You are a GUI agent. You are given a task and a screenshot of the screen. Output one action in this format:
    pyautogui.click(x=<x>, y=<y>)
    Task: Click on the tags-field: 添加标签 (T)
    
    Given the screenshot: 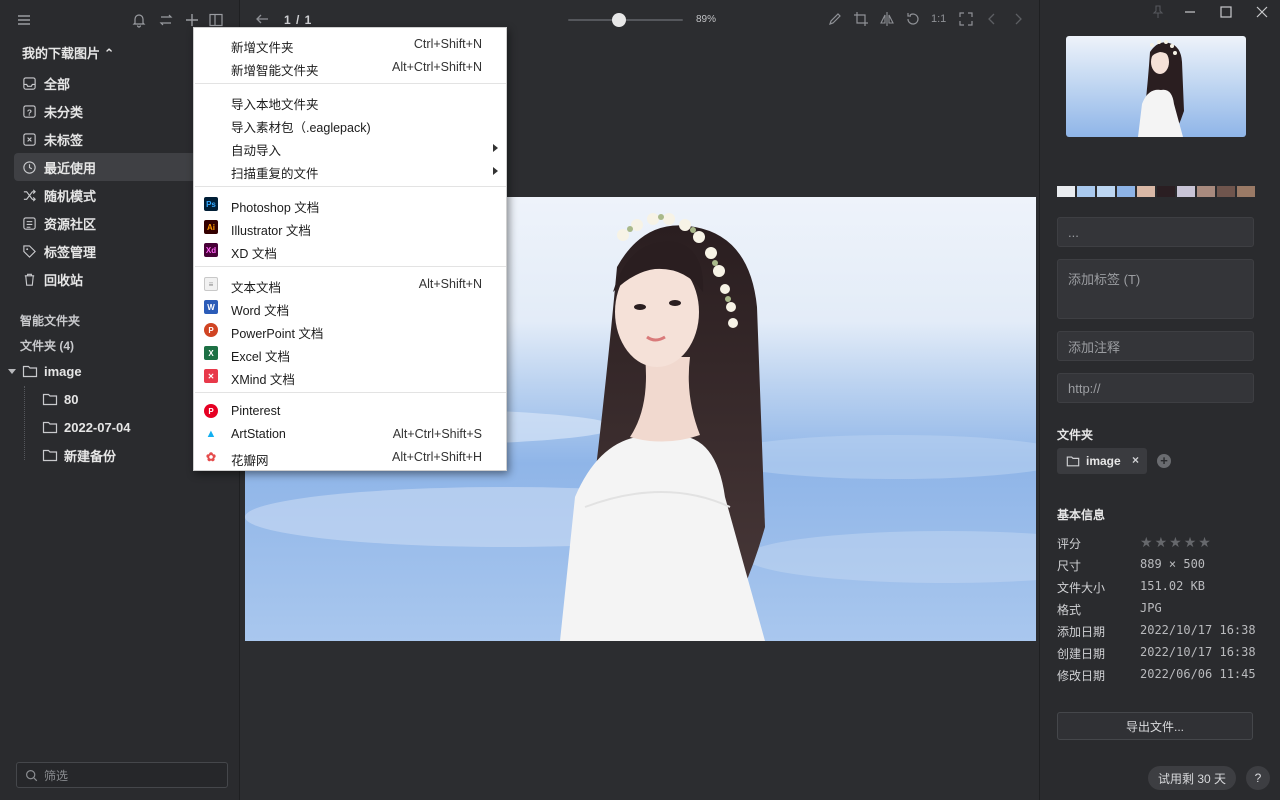 What is the action you would take?
    pyautogui.click(x=1155, y=289)
    